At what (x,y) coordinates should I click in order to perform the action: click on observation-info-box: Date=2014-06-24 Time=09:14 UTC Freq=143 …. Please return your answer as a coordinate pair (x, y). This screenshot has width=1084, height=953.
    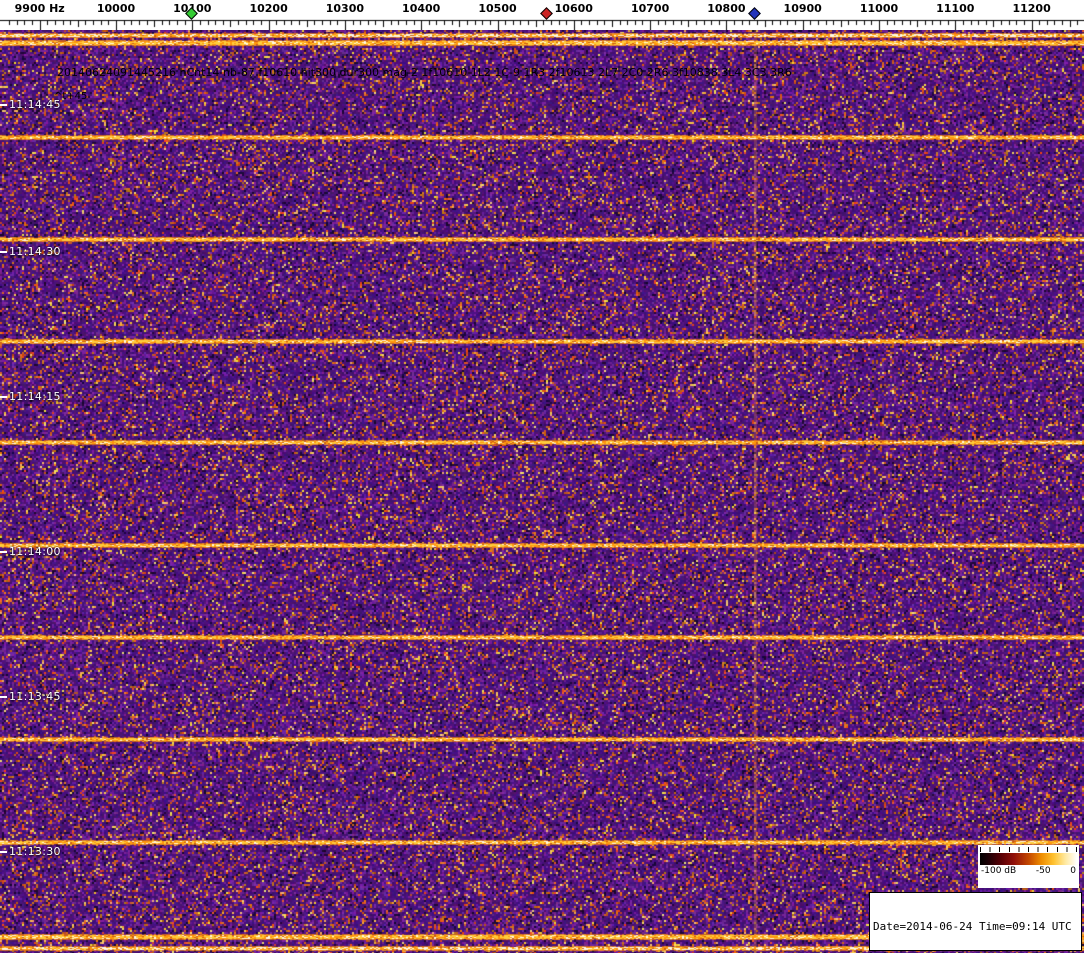
    Looking at the image, I should click on (975, 921).